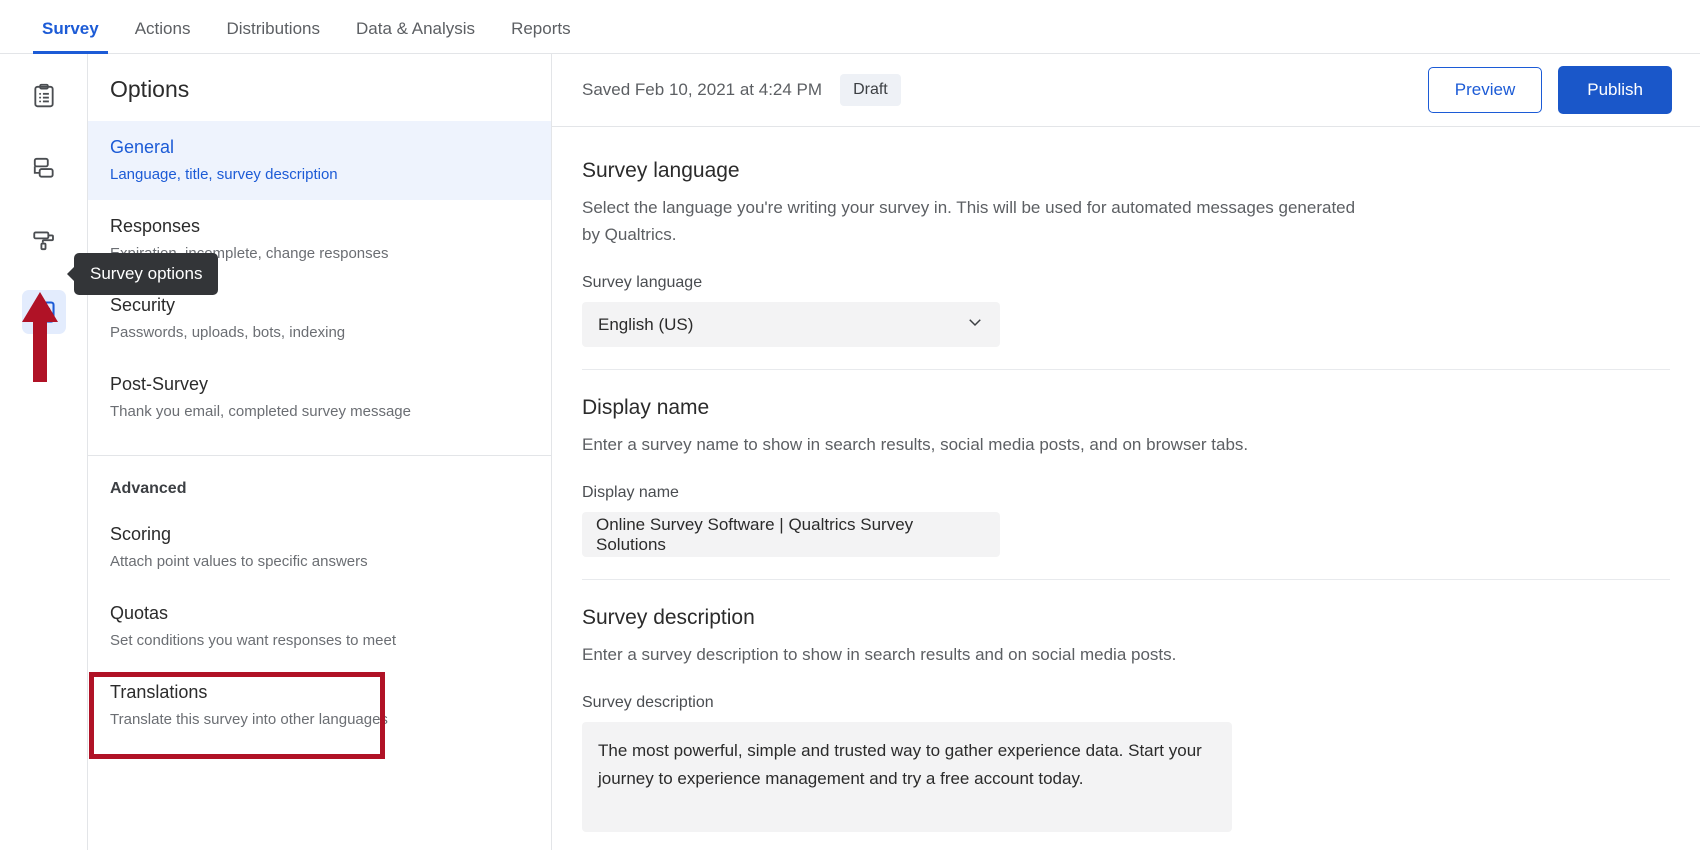  I want to click on tooltip-label: Survey options, so click(146, 273).